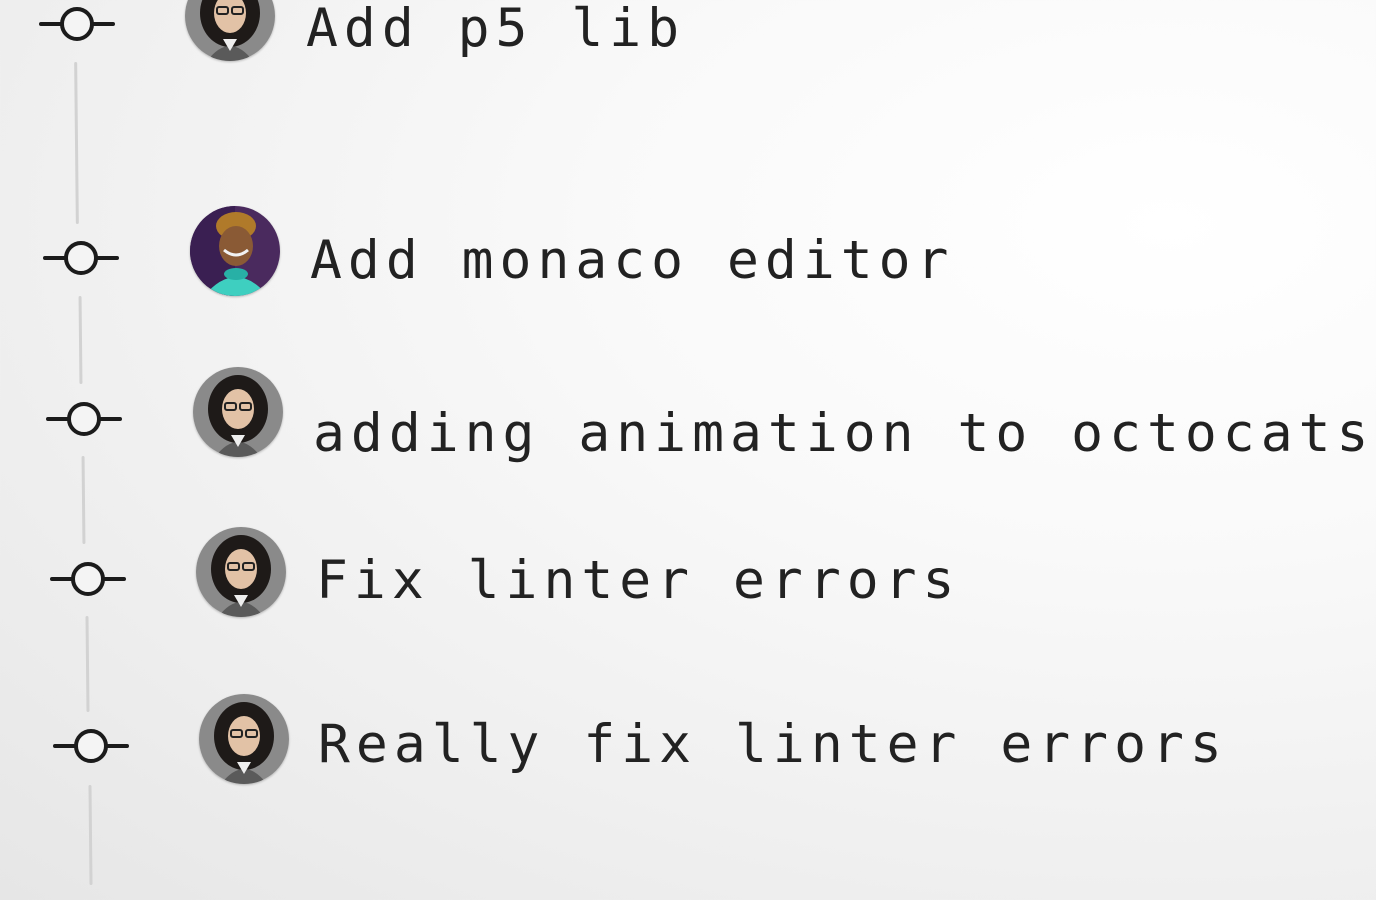 This screenshot has height=900, width=1376. Describe the element at coordinates (688, 35) in the screenshot. I see `commit-row: Add p5 lib` at that location.